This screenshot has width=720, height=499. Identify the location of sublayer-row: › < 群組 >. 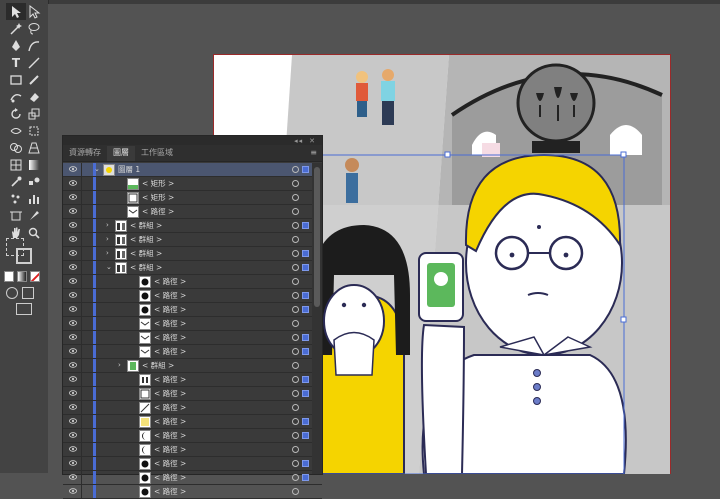
(192, 240).